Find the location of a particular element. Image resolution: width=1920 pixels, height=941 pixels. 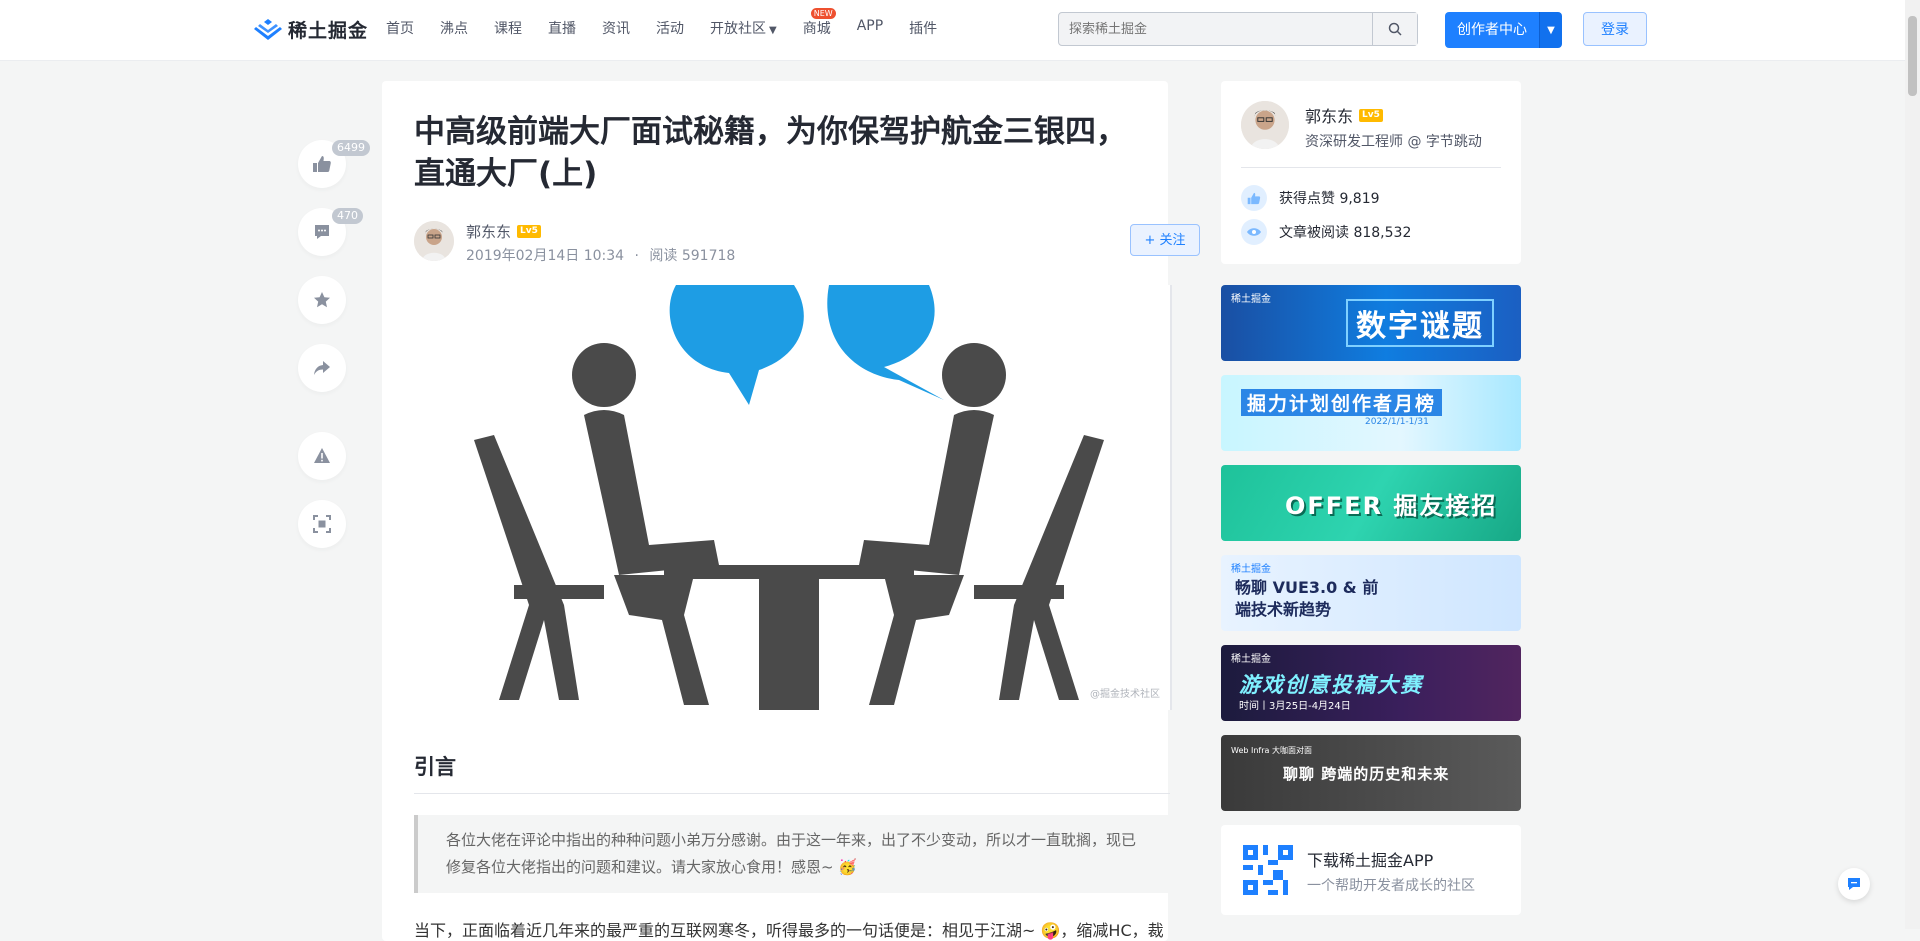

banner-offer: OFFER 掘友接招 is located at coordinates (1371, 503).